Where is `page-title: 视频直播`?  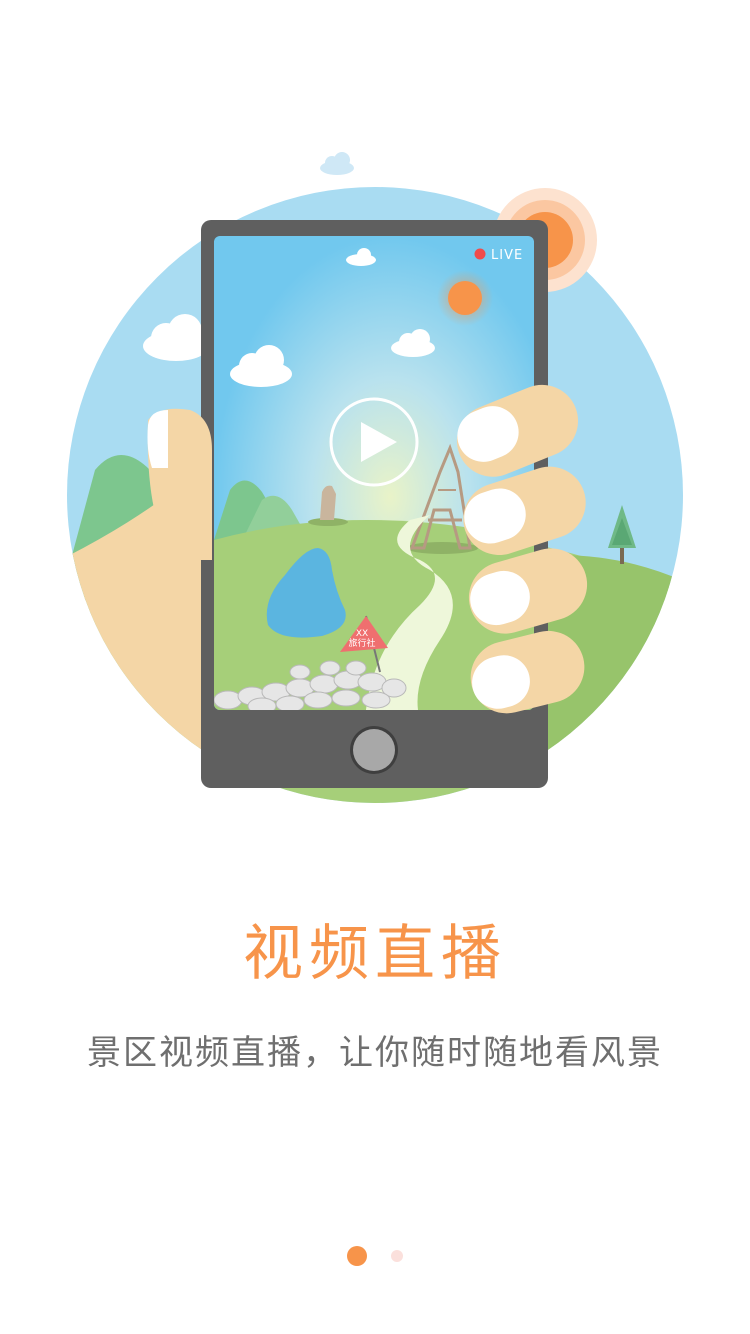 page-title: 视频直播 is located at coordinates (375, 954).